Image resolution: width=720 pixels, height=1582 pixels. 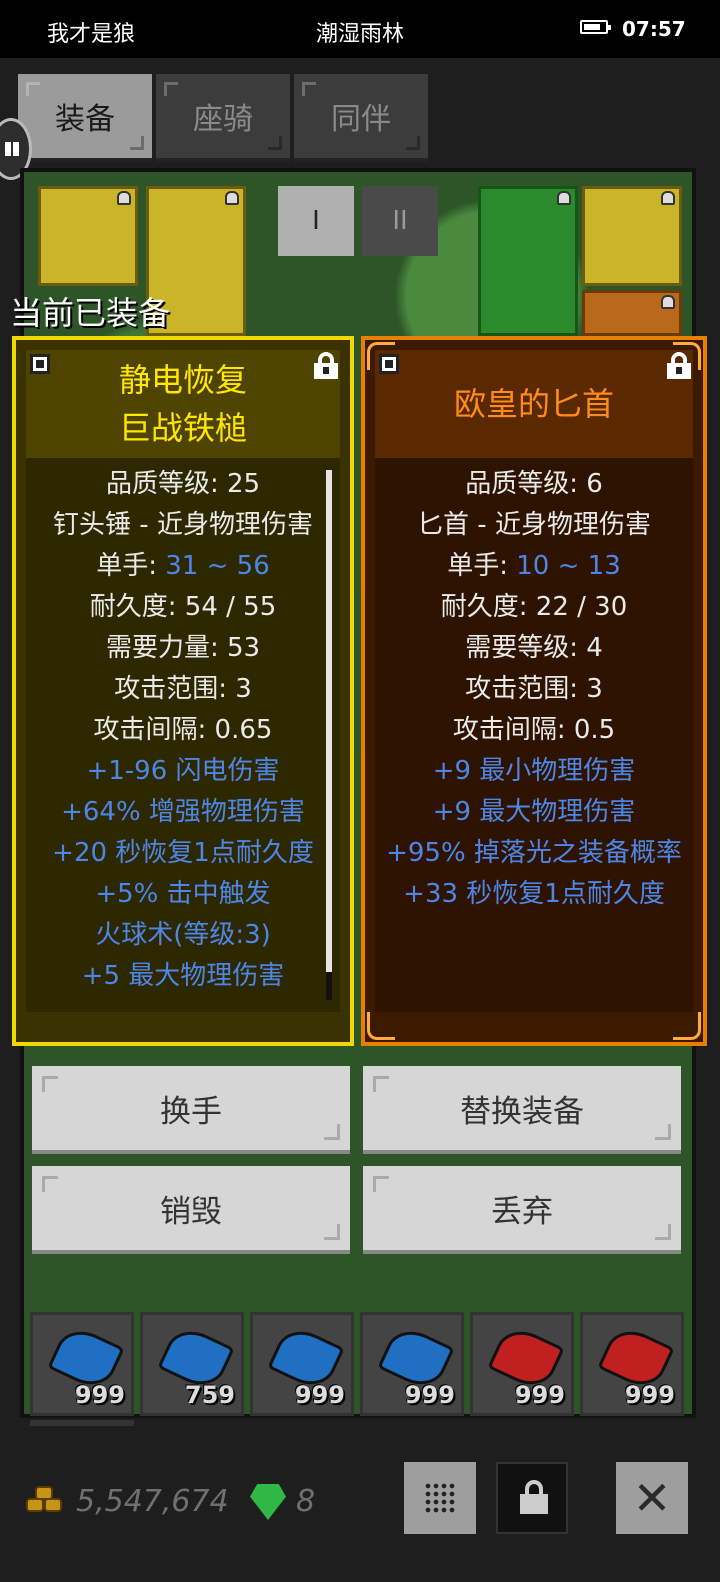 I want to click on button-label: 丢弃, so click(x=522, y=1211).